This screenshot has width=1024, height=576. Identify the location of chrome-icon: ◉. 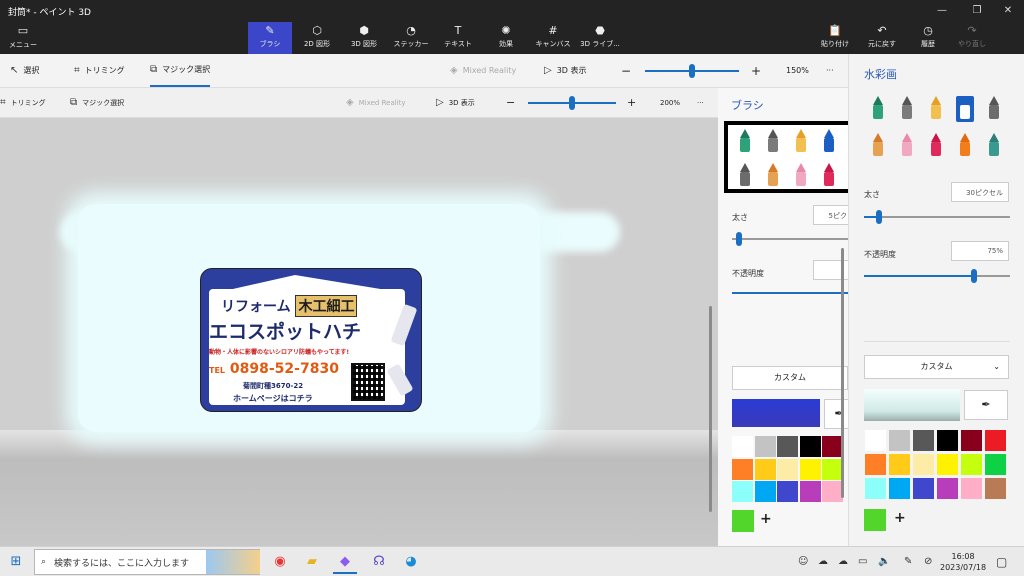
(280, 562).